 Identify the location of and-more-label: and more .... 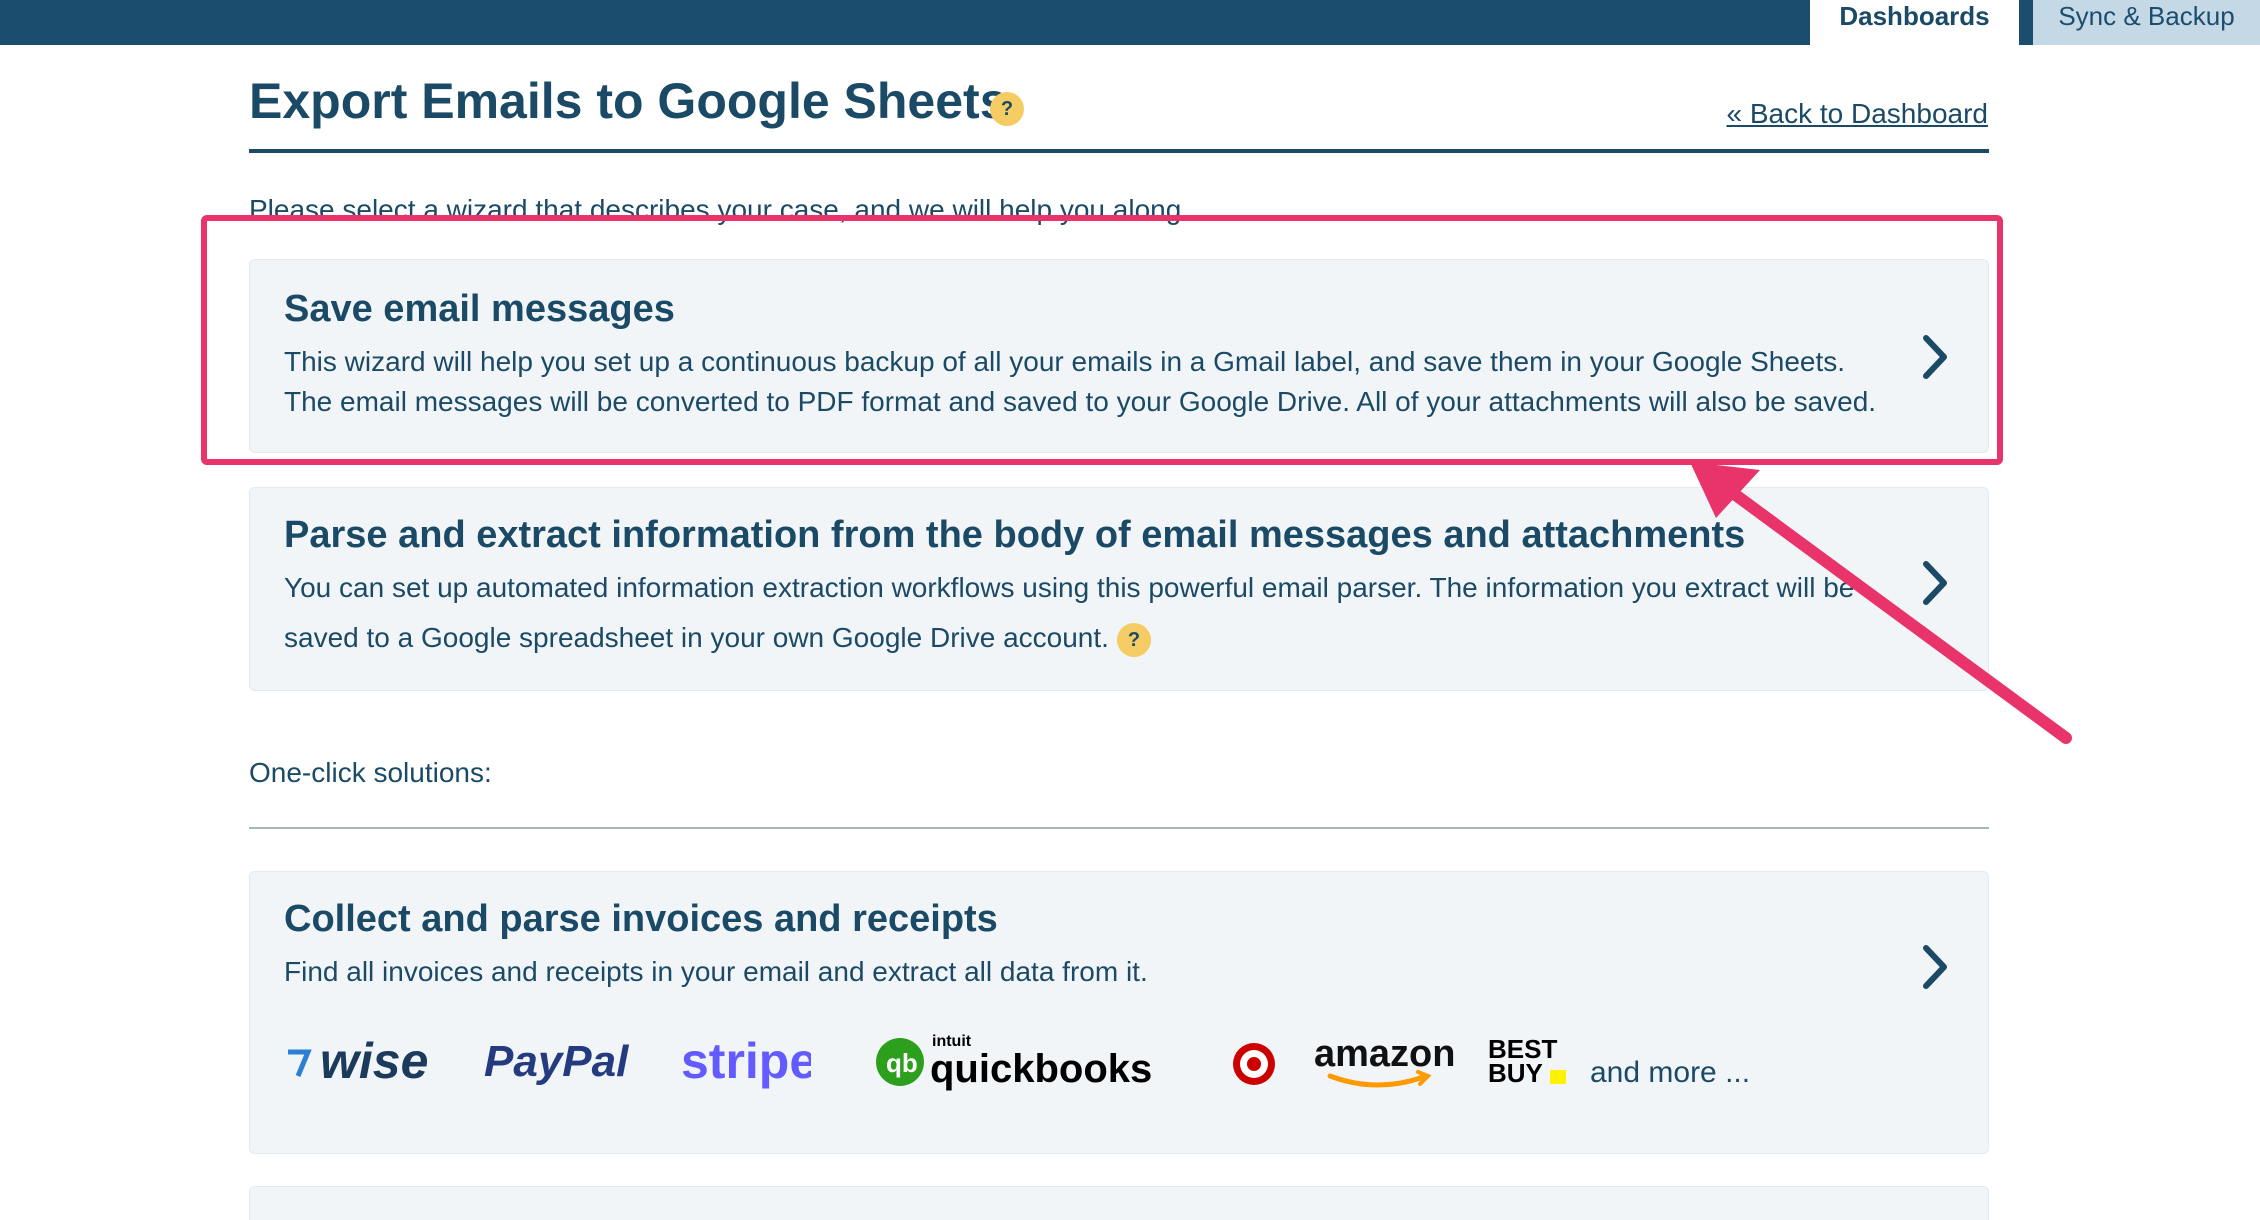
(1670, 1072).